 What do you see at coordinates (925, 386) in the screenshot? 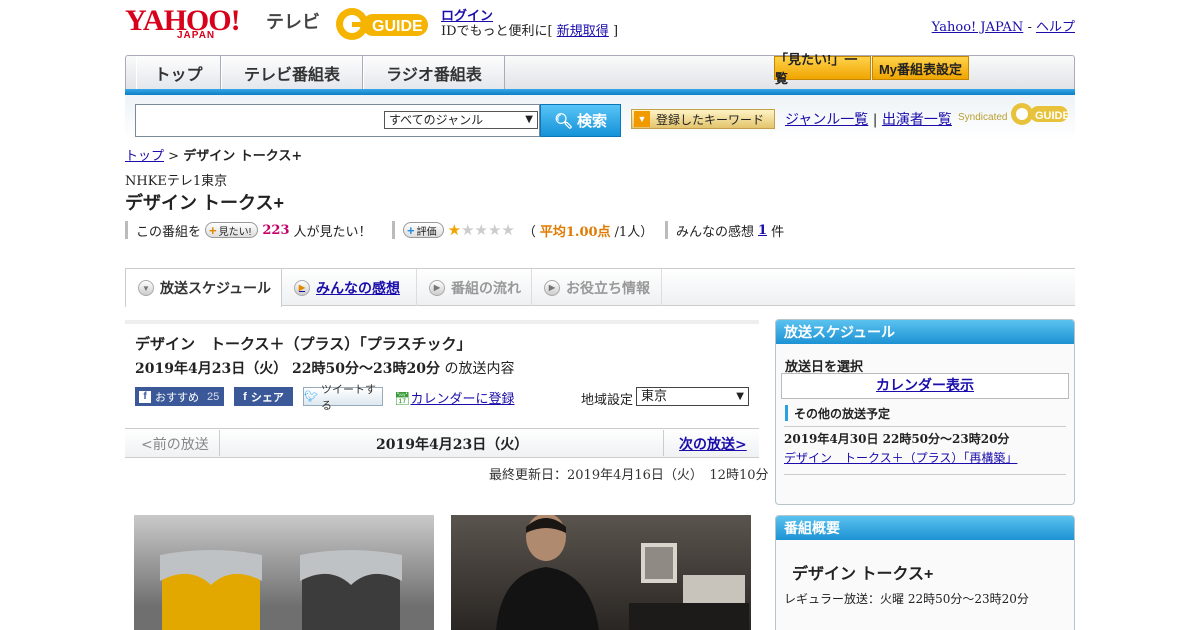
I see `calendar-view-link: カレンダー表示` at bounding box center [925, 386].